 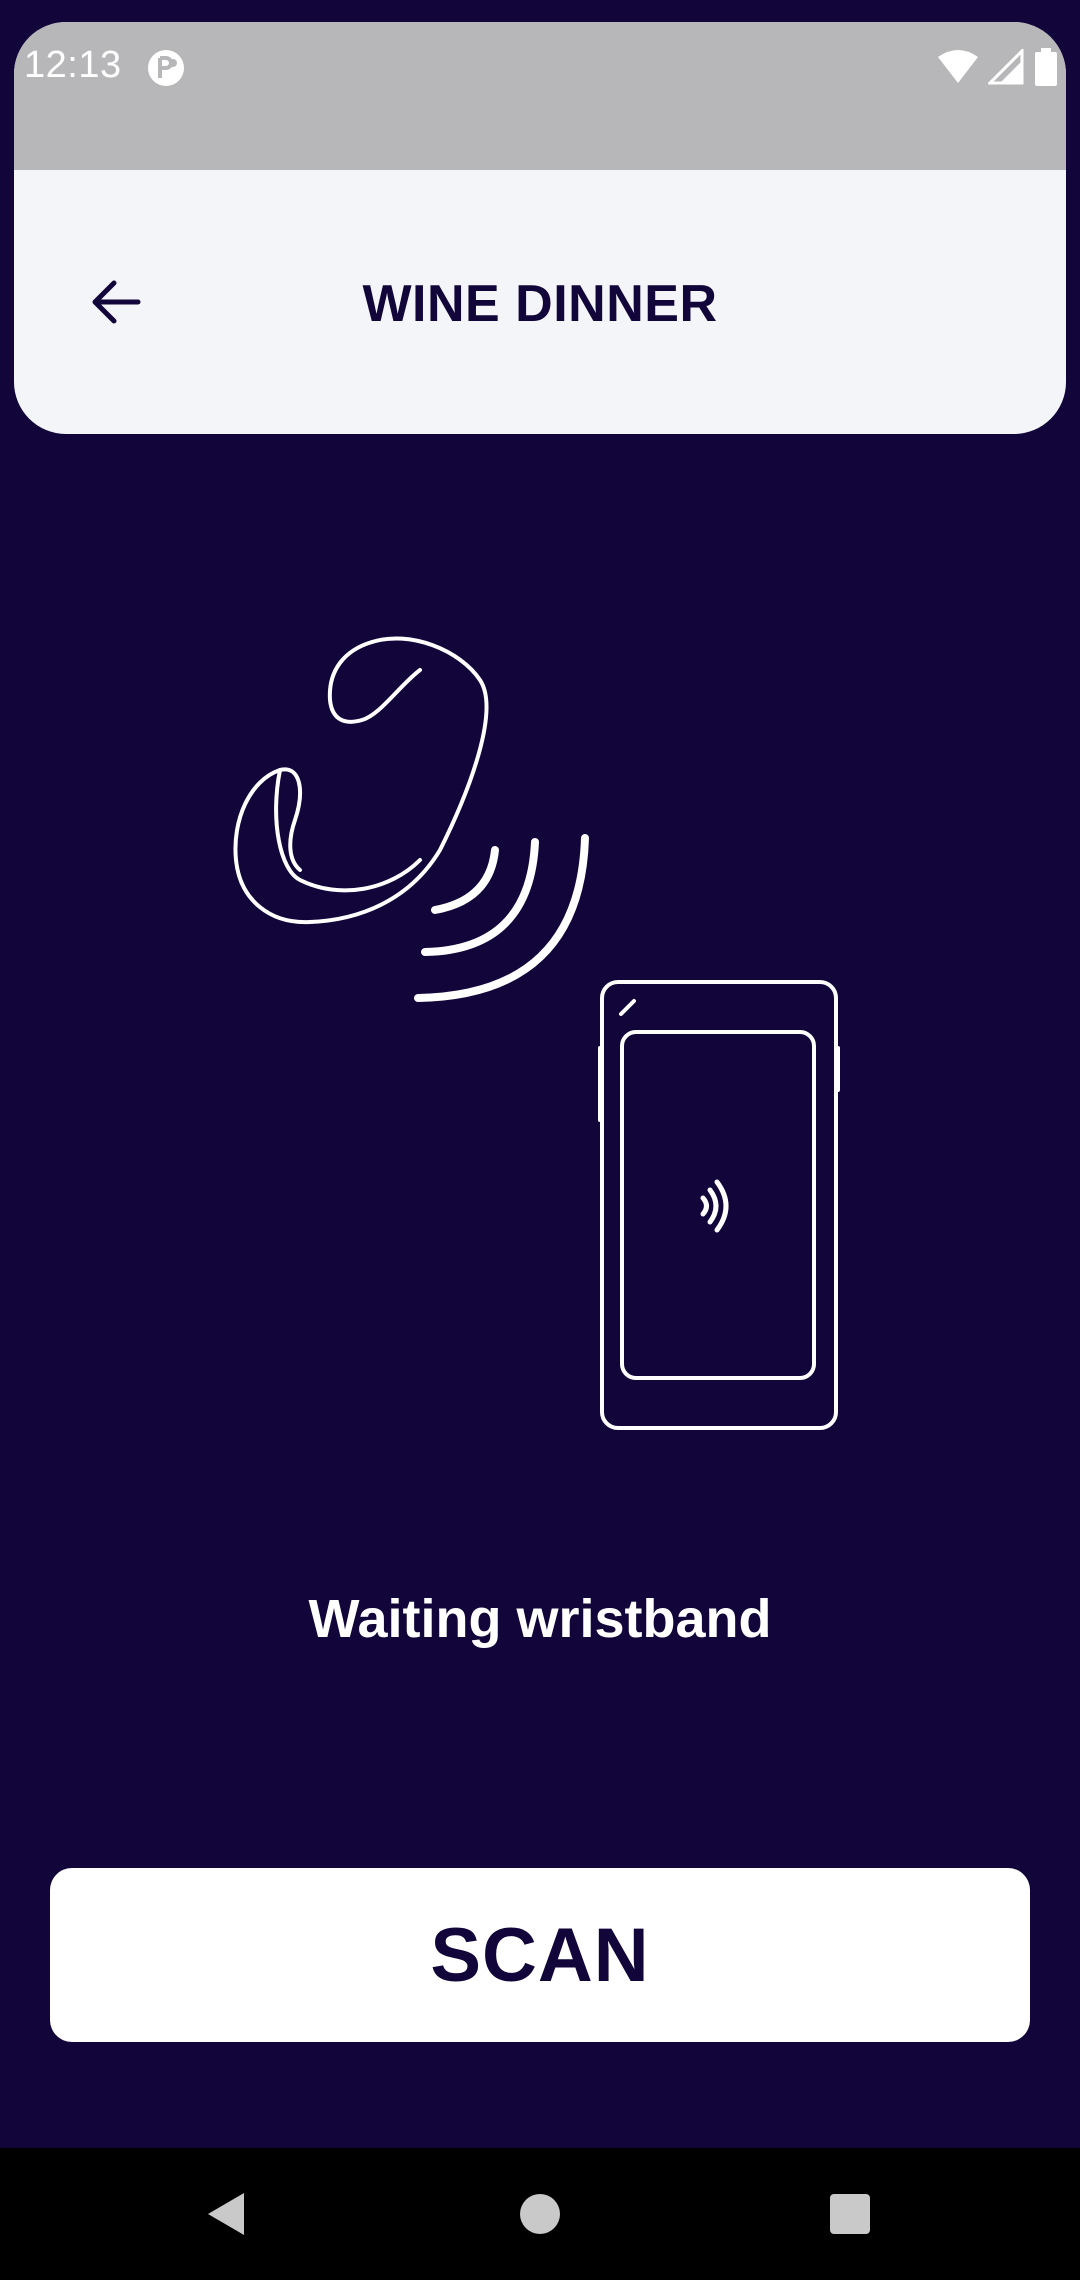 I want to click on scan-button: SCAN, so click(x=540, y=1955).